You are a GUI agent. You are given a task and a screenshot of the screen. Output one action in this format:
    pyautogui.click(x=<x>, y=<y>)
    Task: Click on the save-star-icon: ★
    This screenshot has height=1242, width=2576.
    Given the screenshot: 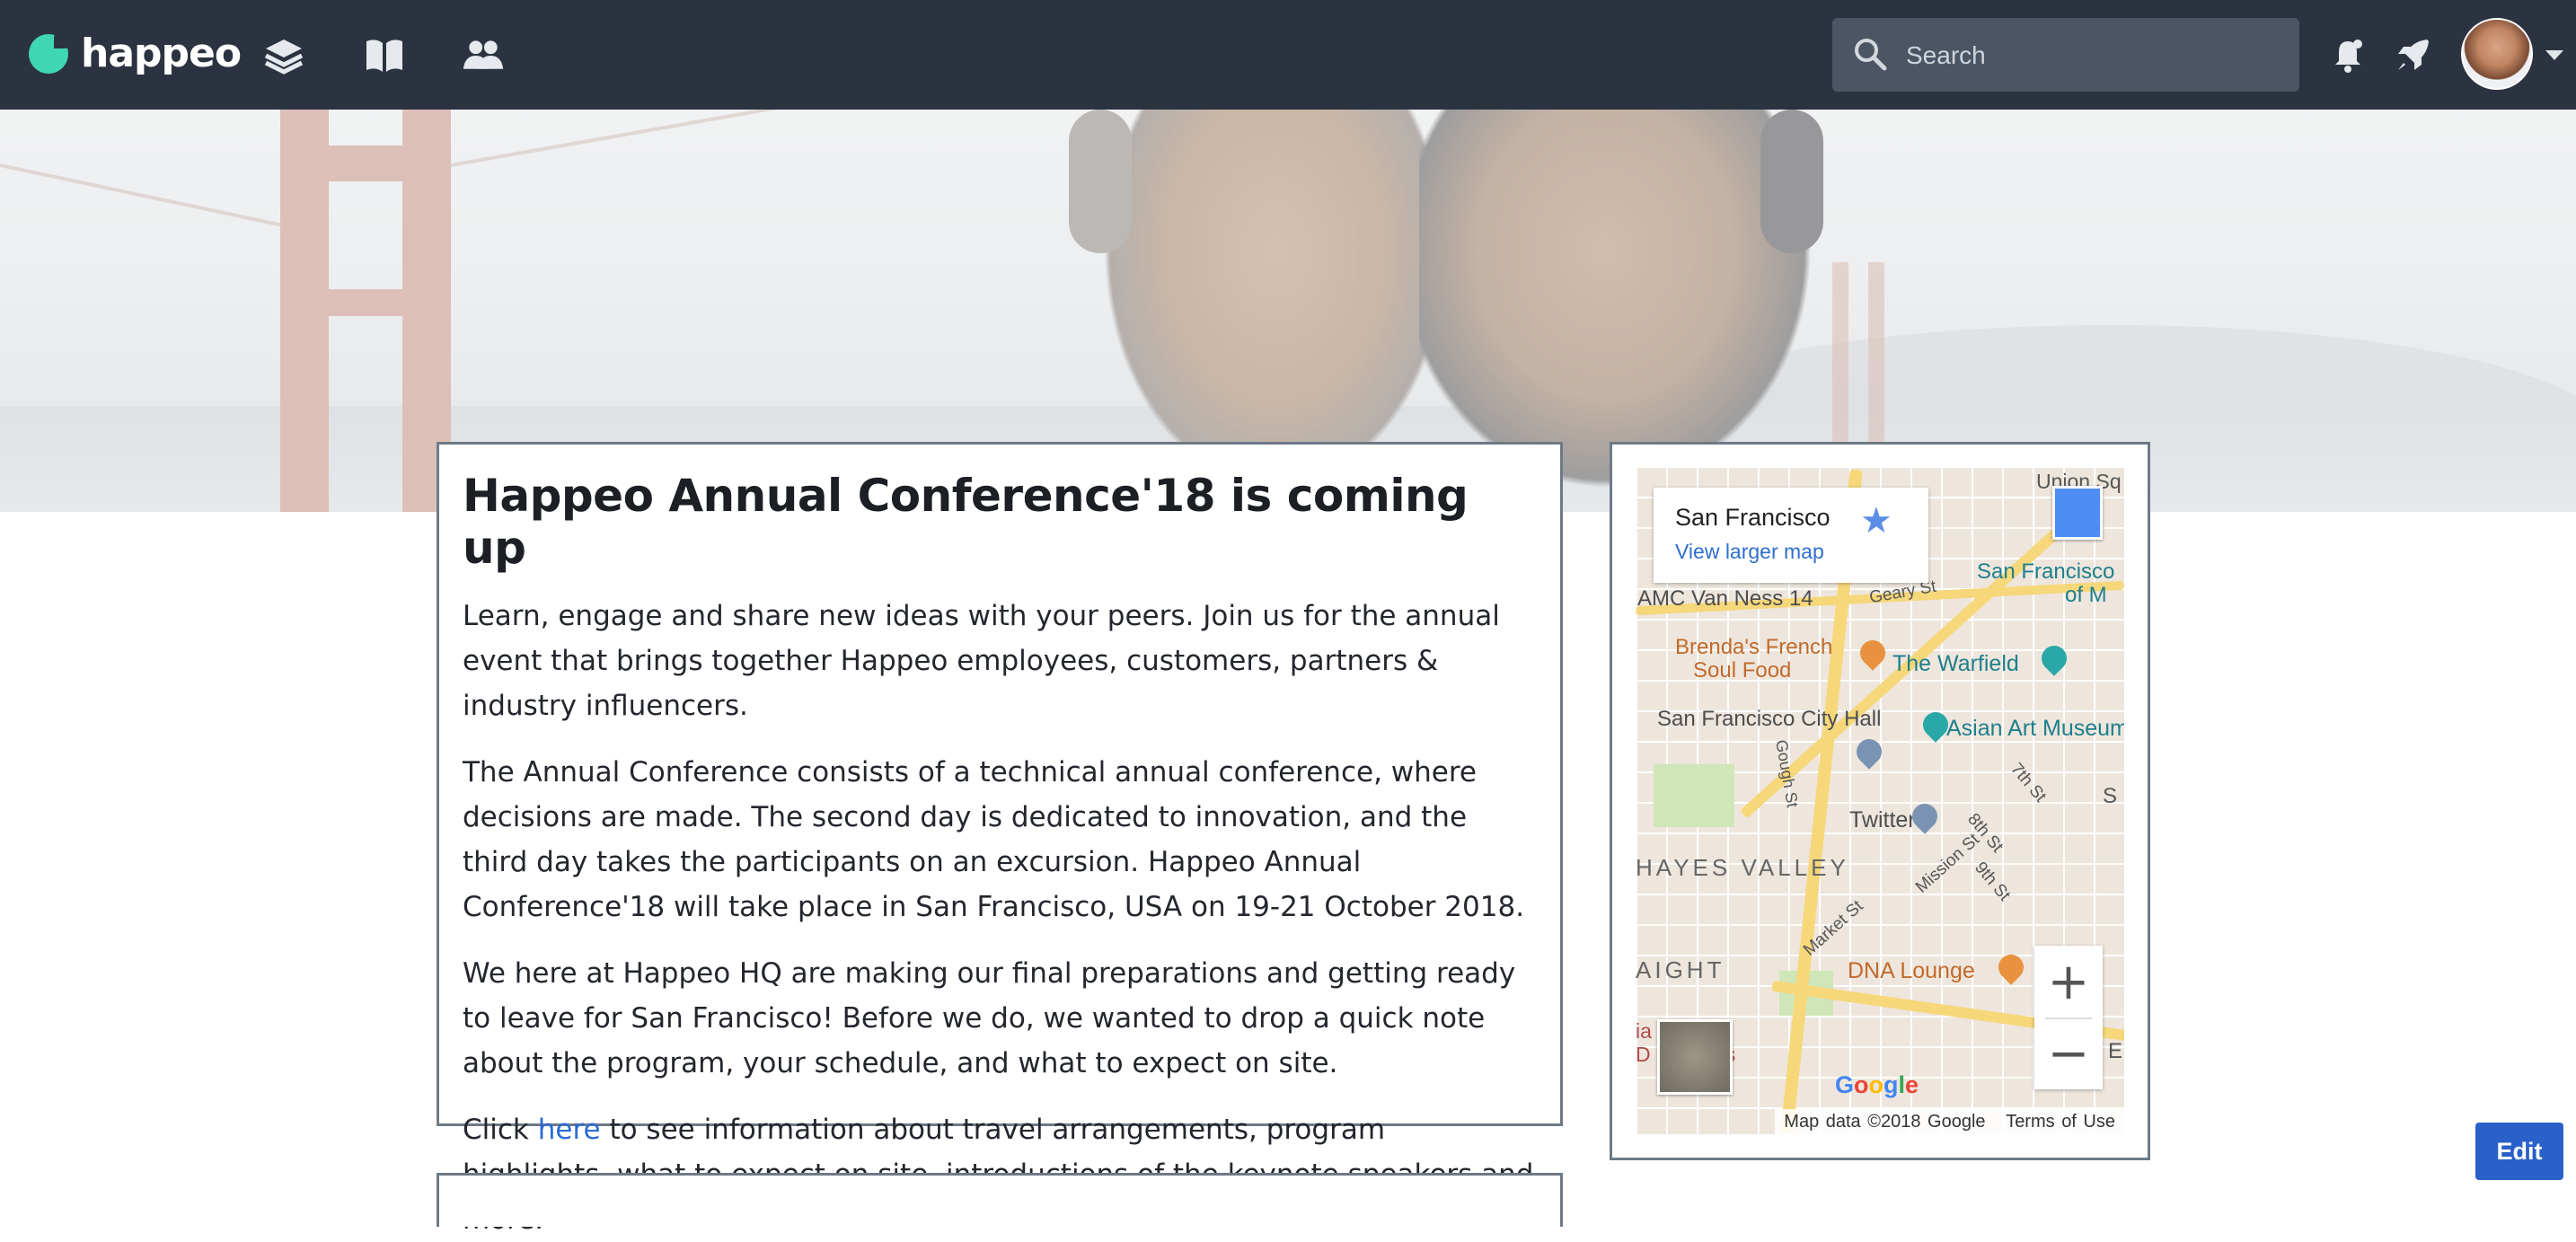 What is the action you would take?
    pyautogui.click(x=1876, y=521)
    